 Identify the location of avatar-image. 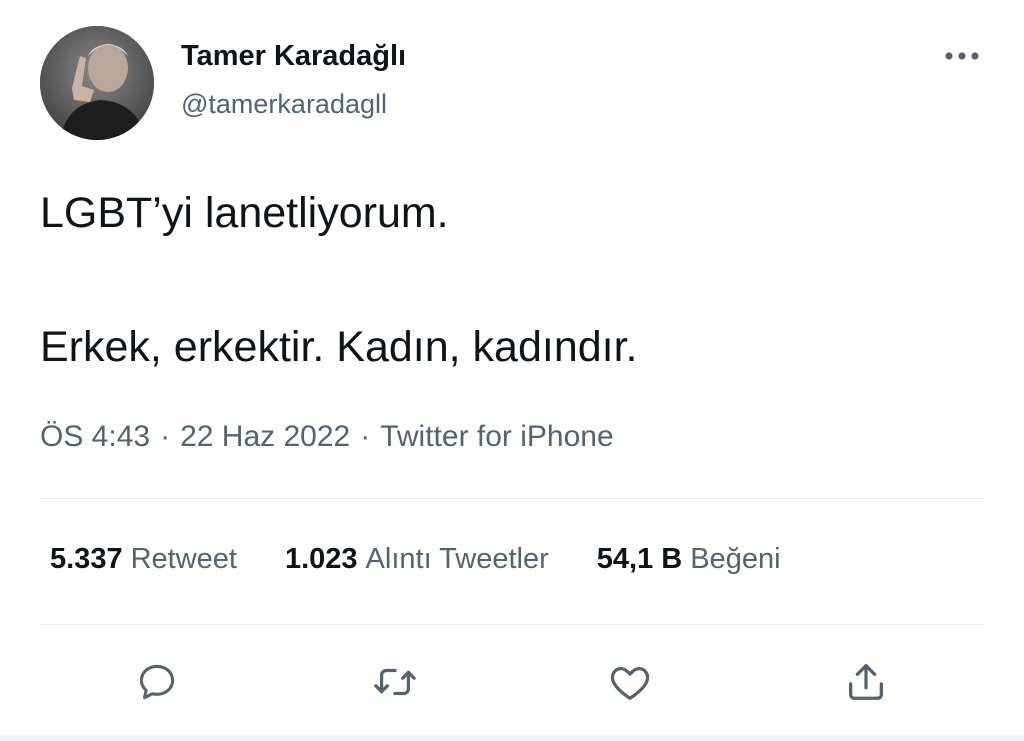
(97, 83).